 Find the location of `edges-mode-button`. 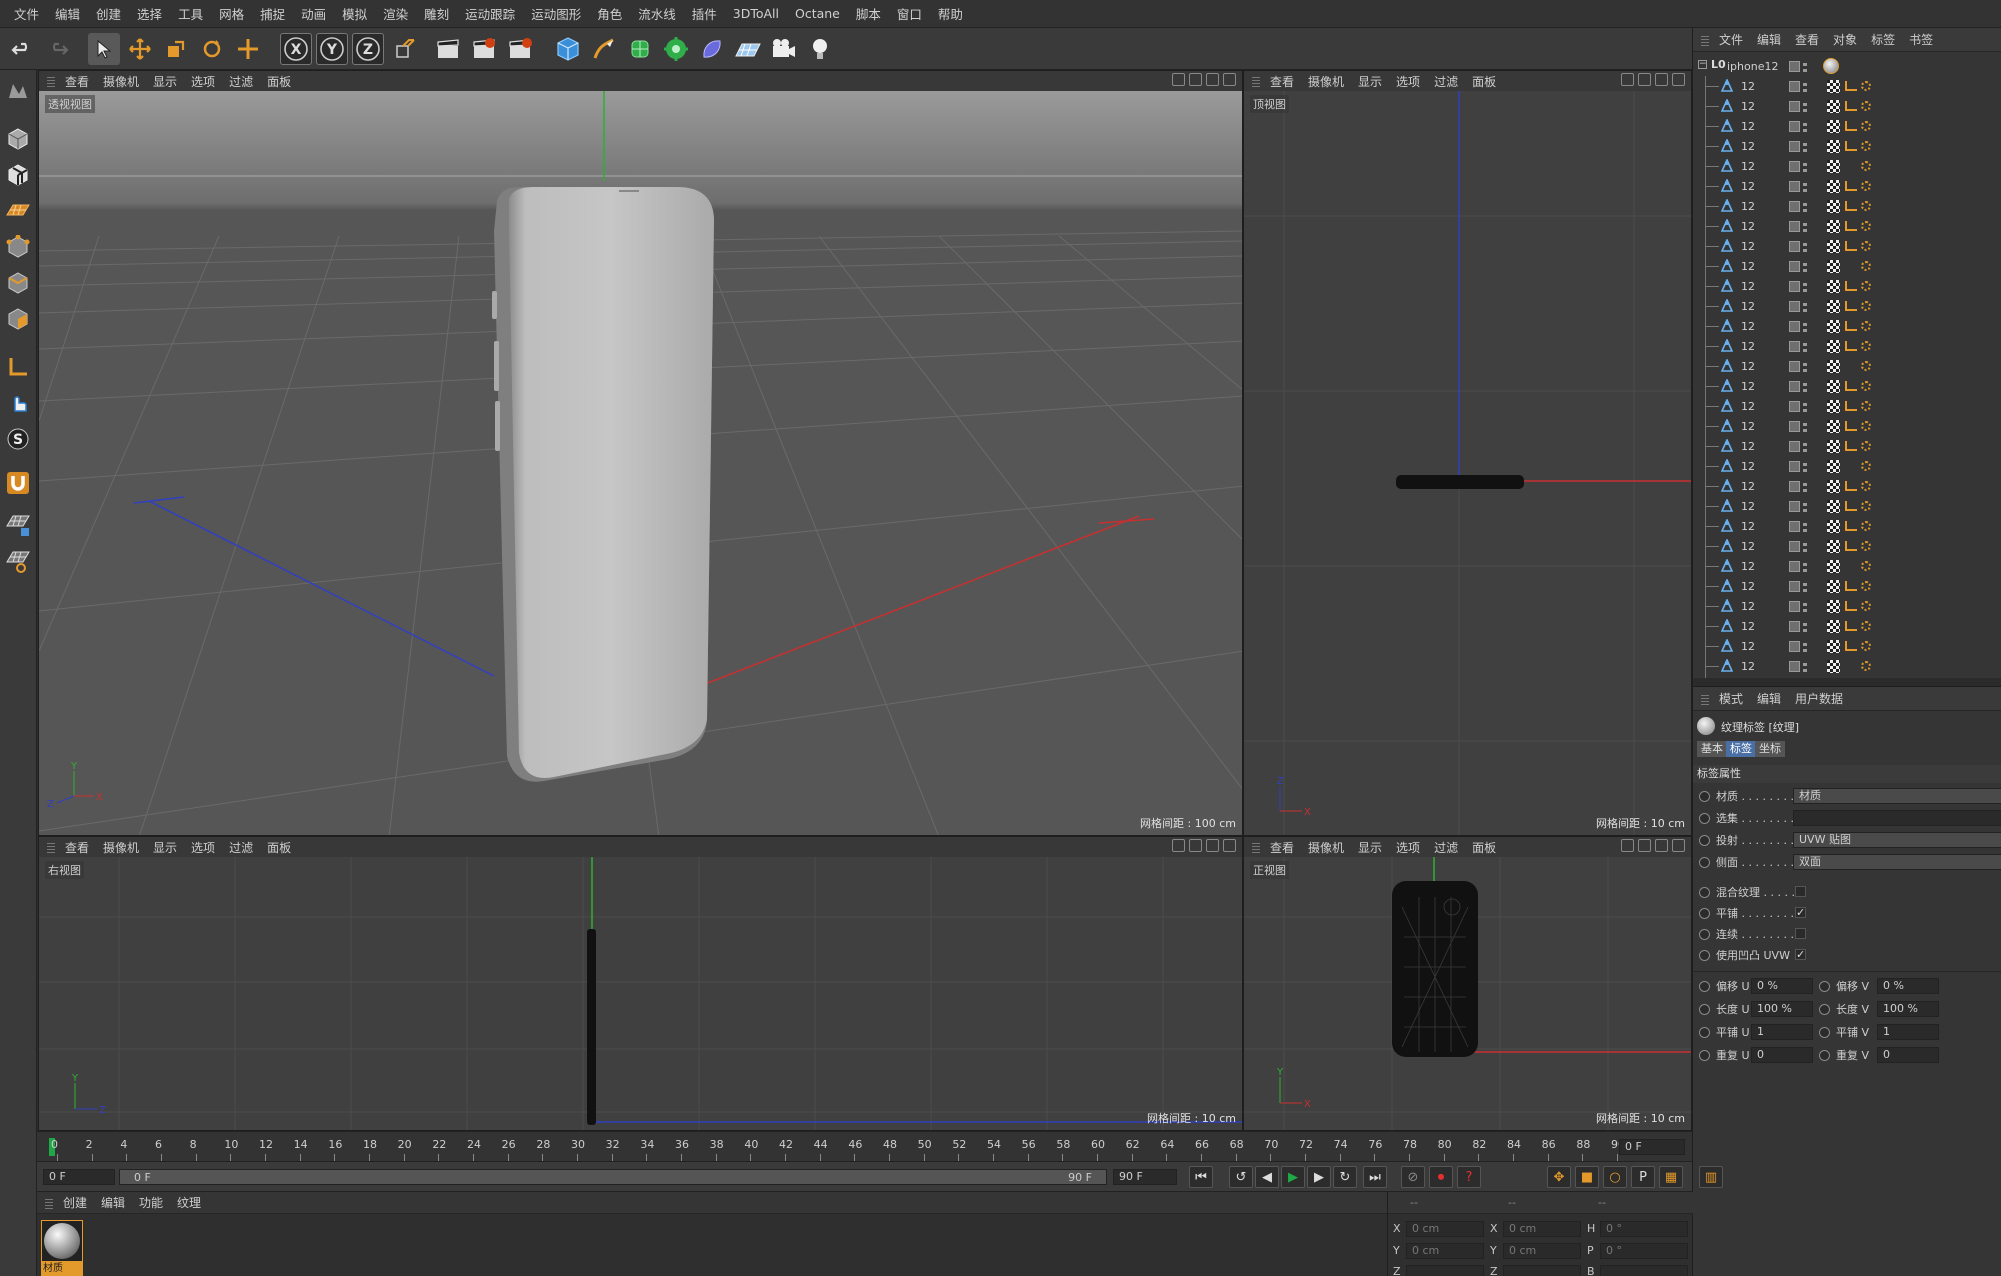

edges-mode-button is located at coordinates (18, 283).